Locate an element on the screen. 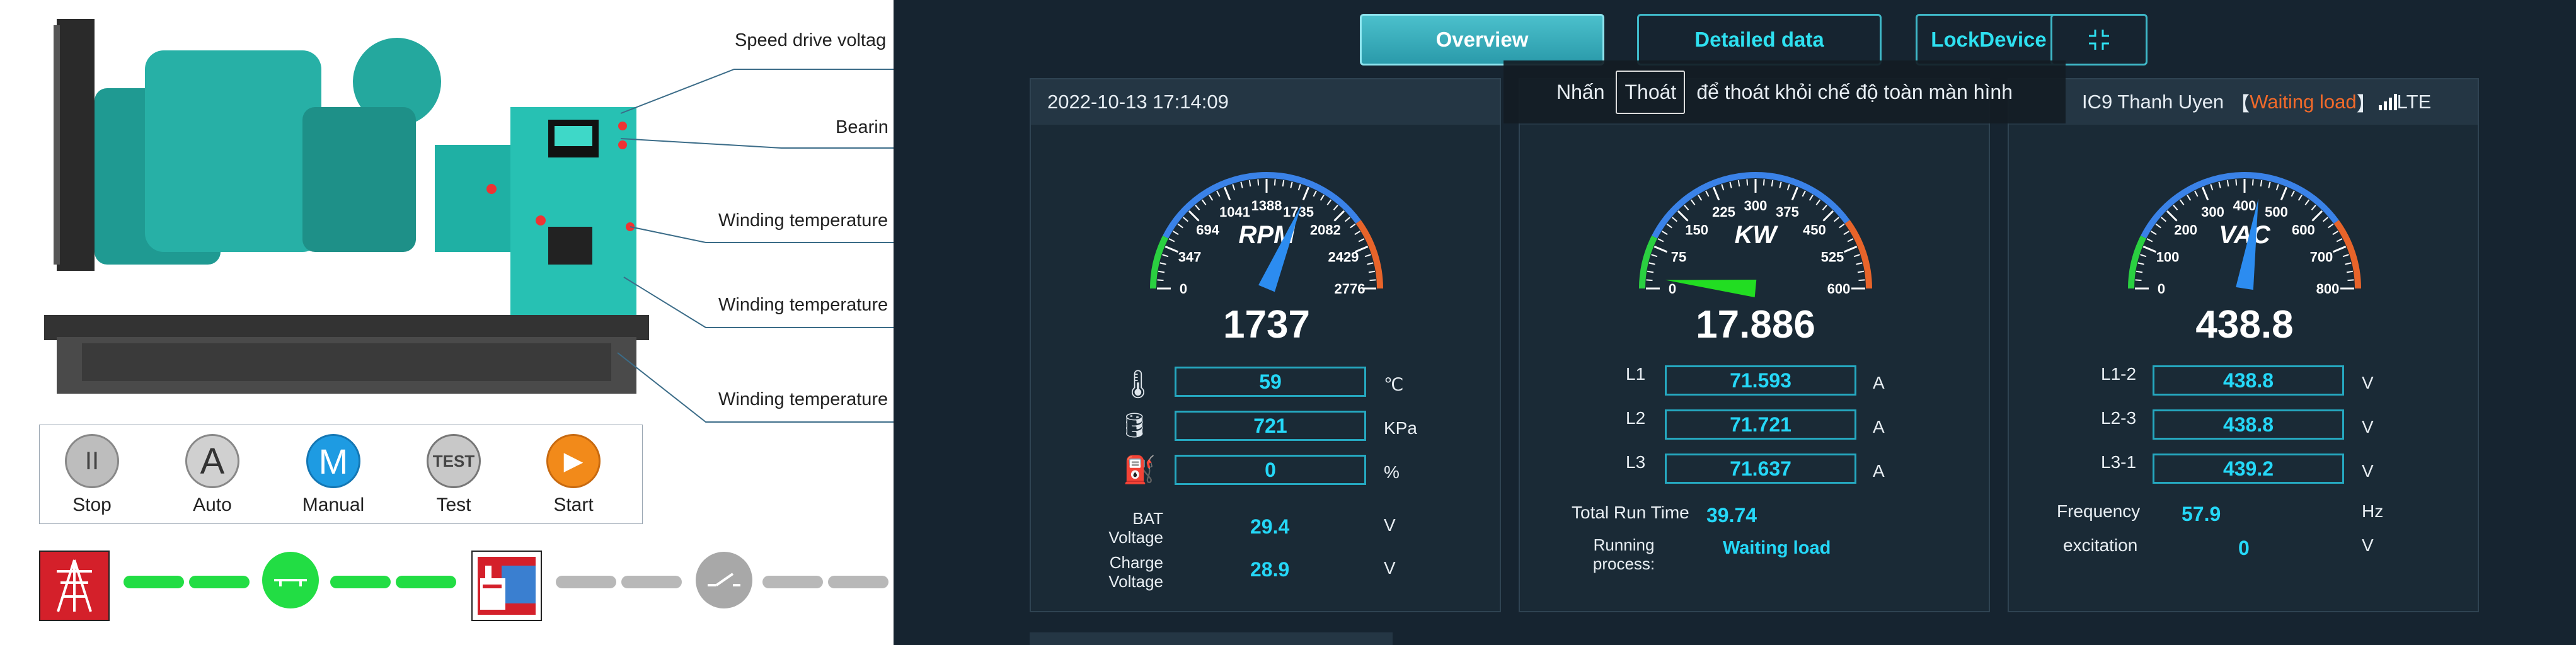 This screenshot has width=2576, height=645. start-button: ▶ Start is located at coordinates (573, 475).